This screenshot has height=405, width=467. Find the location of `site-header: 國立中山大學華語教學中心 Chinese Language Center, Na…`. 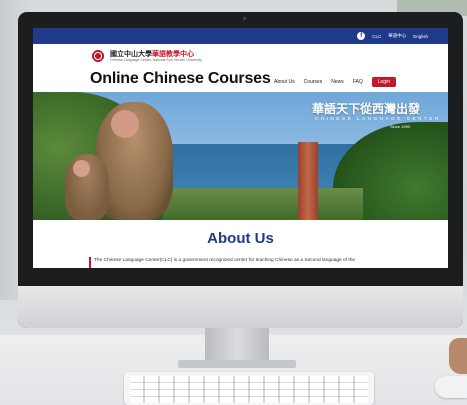

site-header: 國立中山大學華語教學中心 Chinese Language Center, Na… is located at coordinates (240, 68).